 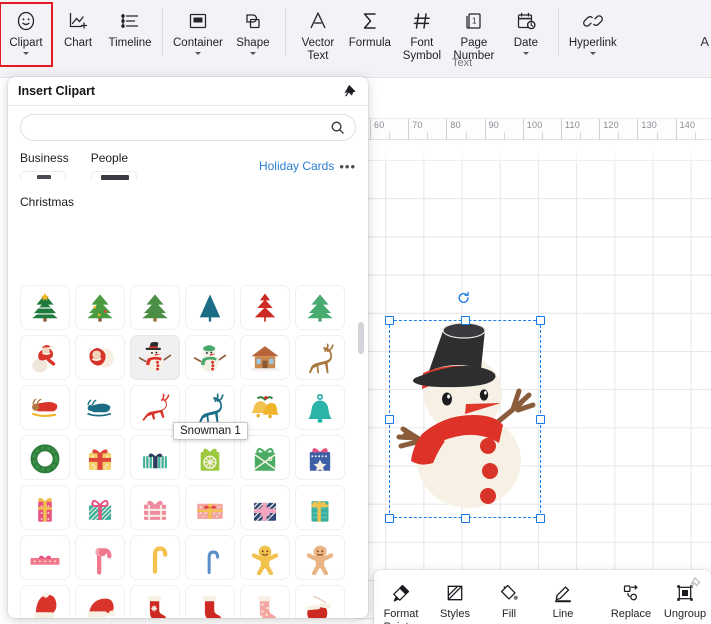 What do you see at coordinates (181, 127) in the screenshot?
I see `search-input` at bounding box center [181, 127].